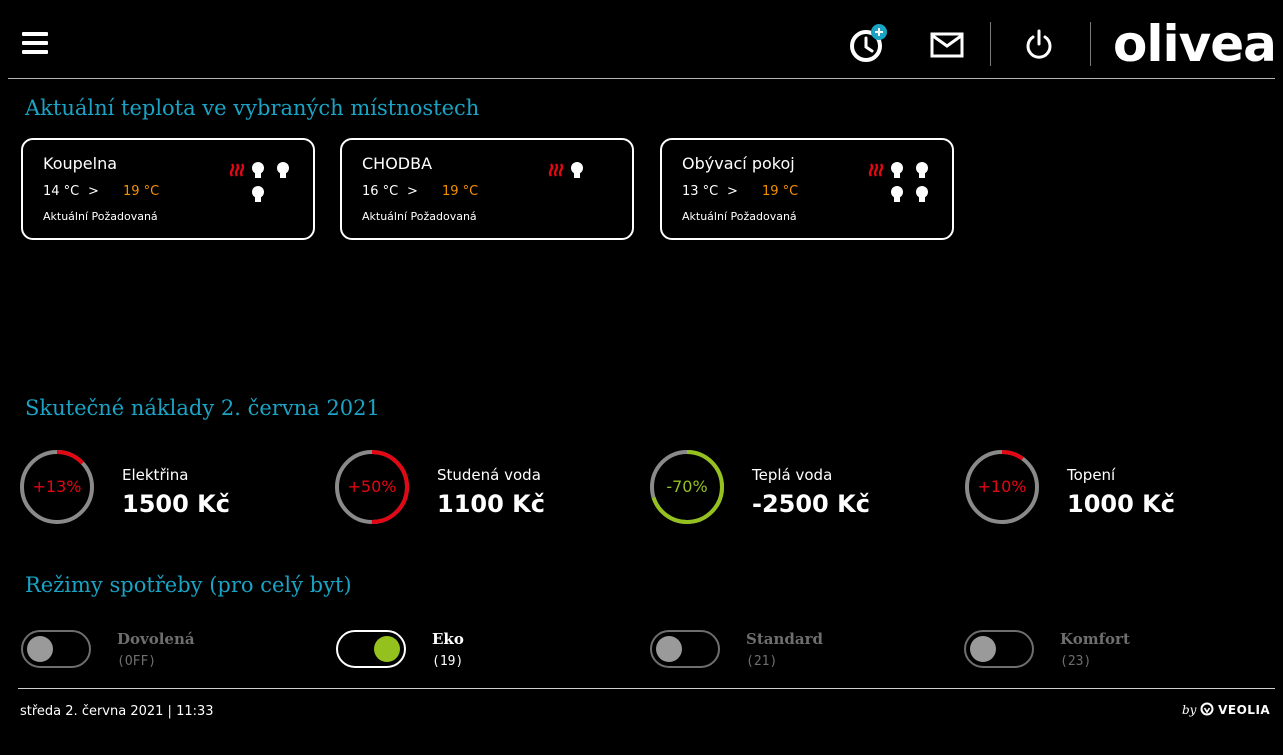 This screenshot has width=1283, height=755. What do you see at coordinates (35, 43) in the screenshot?
I see `menu-icon` at bounding box center [35, 43].